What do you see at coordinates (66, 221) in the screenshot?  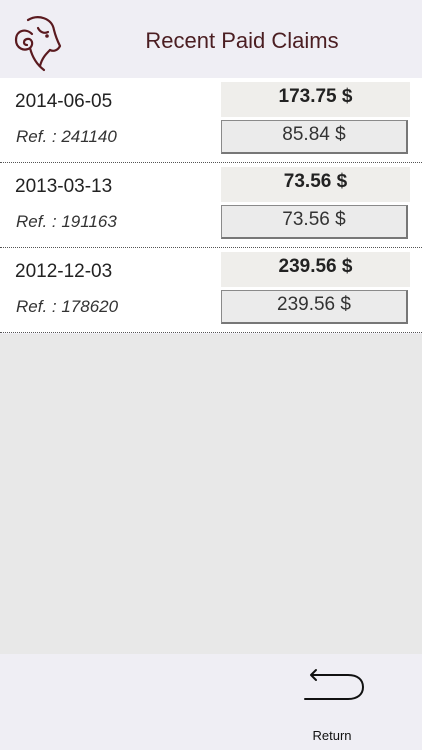 I see `claim-reference: Ref. : 191163` at bounding box center [66, 221].